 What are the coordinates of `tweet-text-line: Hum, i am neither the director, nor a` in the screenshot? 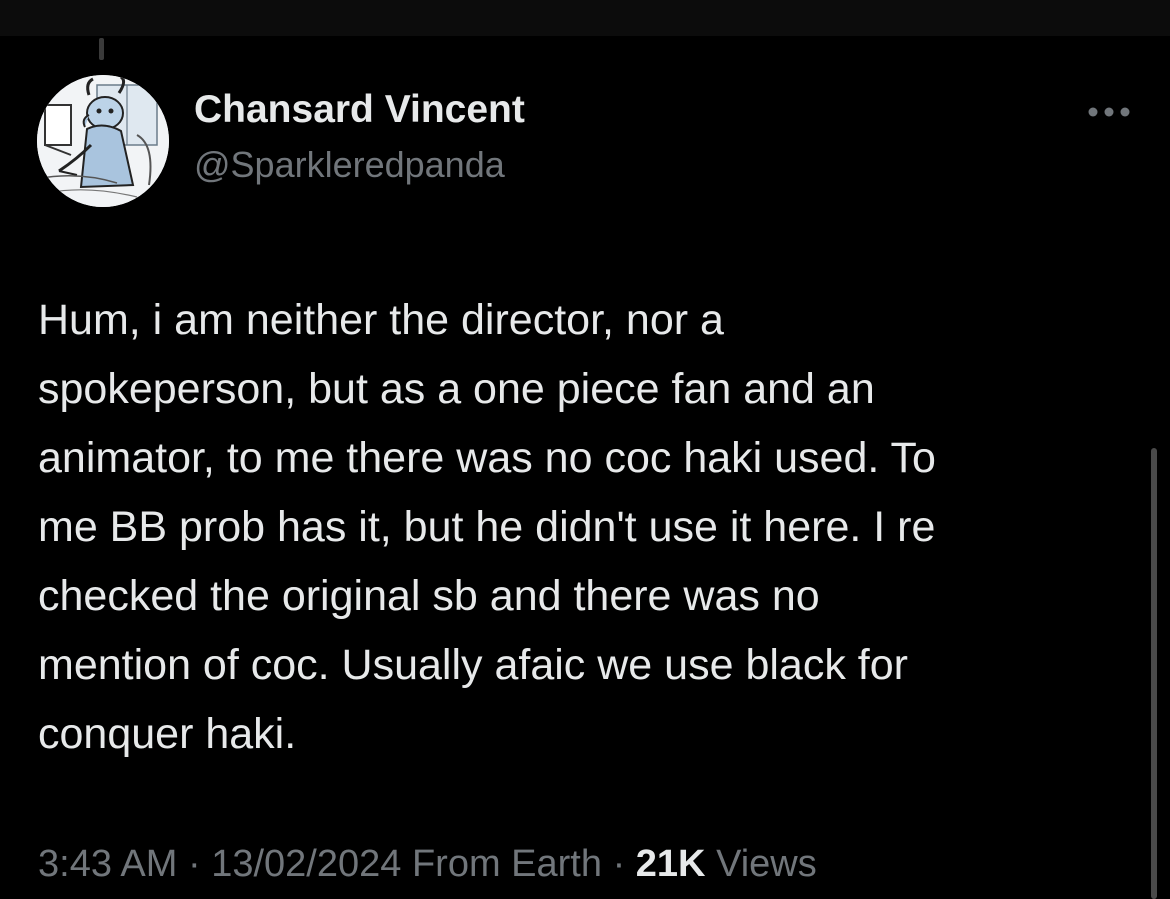 It's located at (381, 320).